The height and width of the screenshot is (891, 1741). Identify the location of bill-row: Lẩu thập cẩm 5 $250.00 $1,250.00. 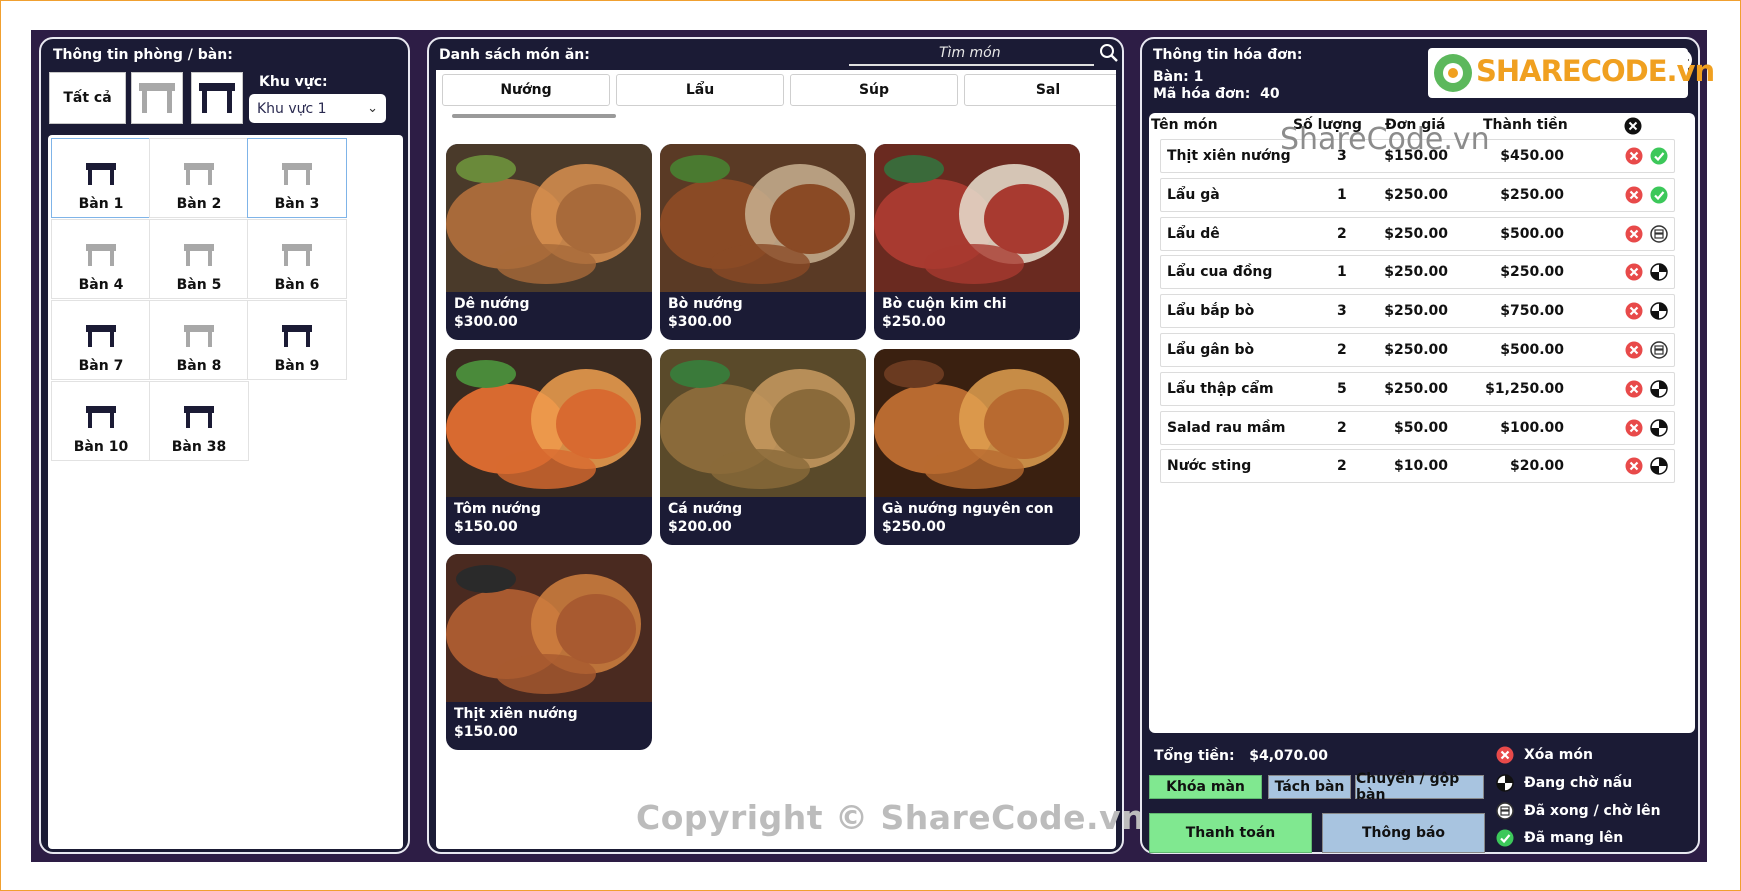
(1417, 388).